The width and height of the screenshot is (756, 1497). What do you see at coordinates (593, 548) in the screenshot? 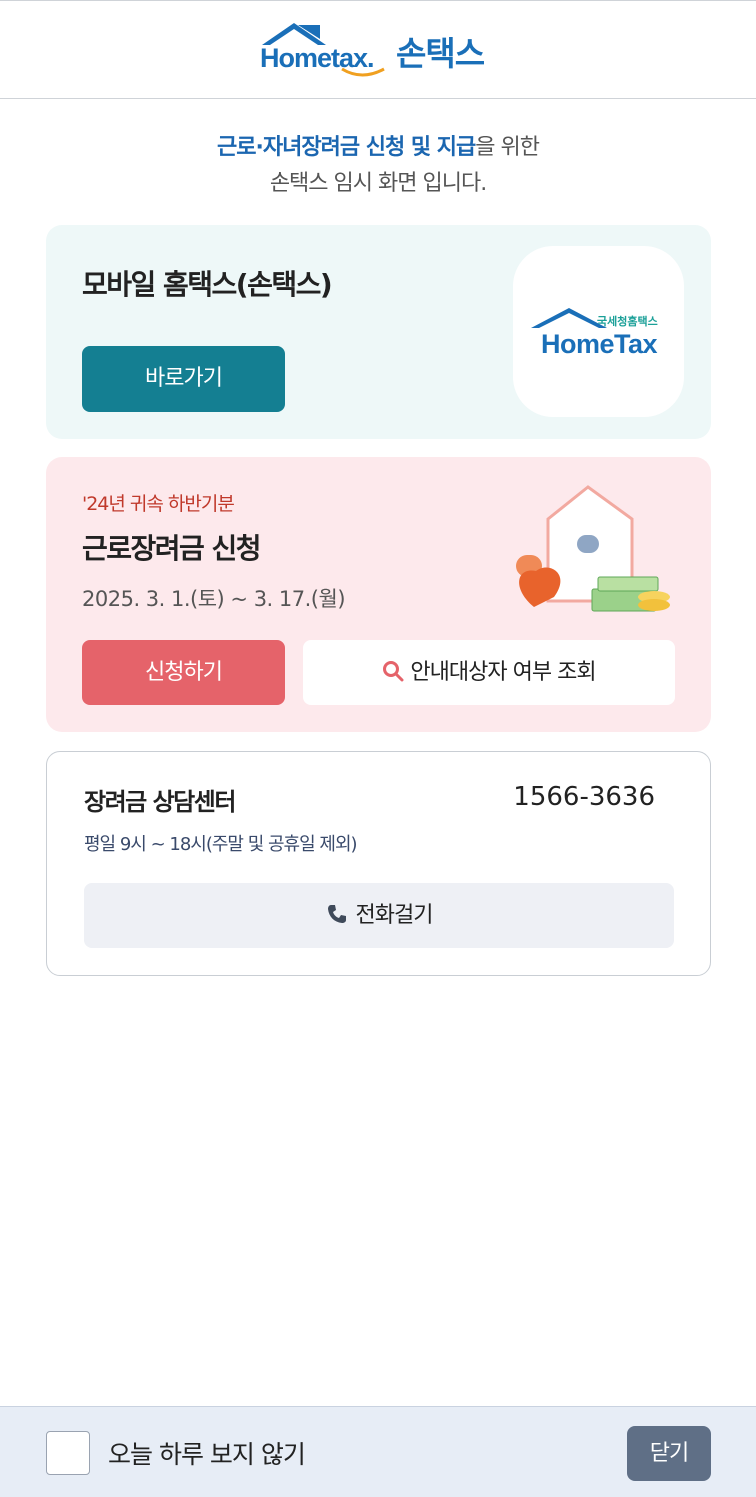
I see `house-hearts-money-illustration` at bounding box center [593, 548].